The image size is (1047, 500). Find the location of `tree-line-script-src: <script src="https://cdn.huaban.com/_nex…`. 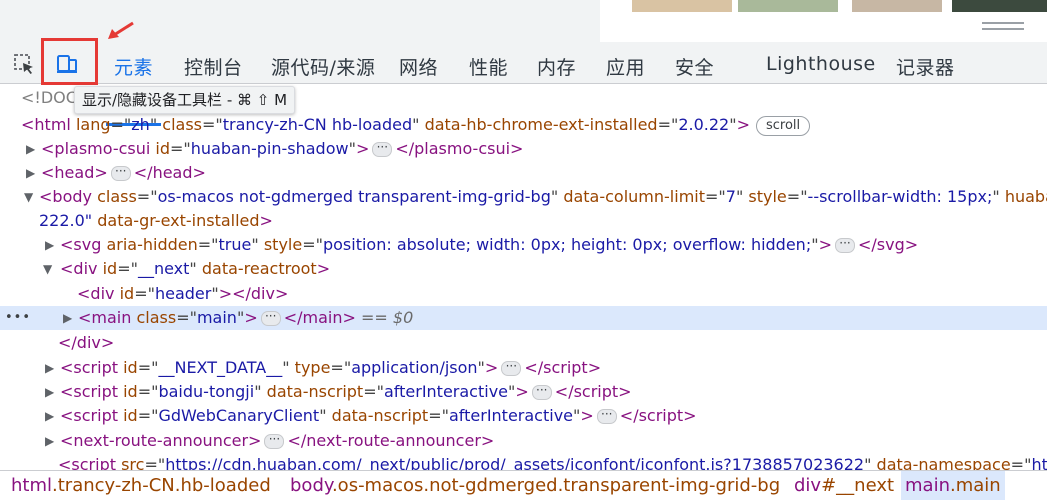

tree-line-script-src: <script src="https://cdn.huaban.com/_nex… is located at coordinates (523, 461).